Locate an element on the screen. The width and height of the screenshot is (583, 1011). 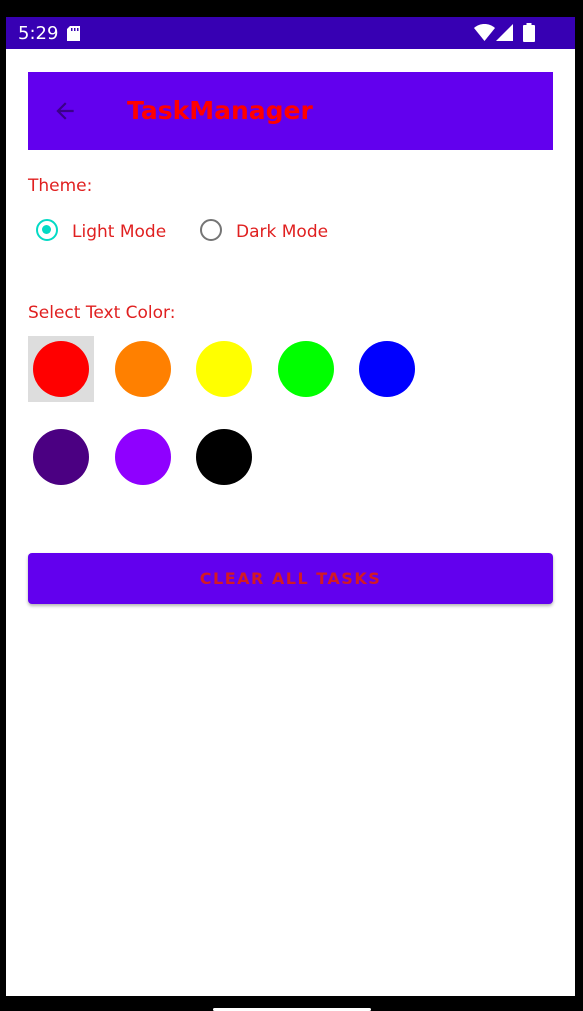
color-swatch-orange is located at coordinates (143, 369).